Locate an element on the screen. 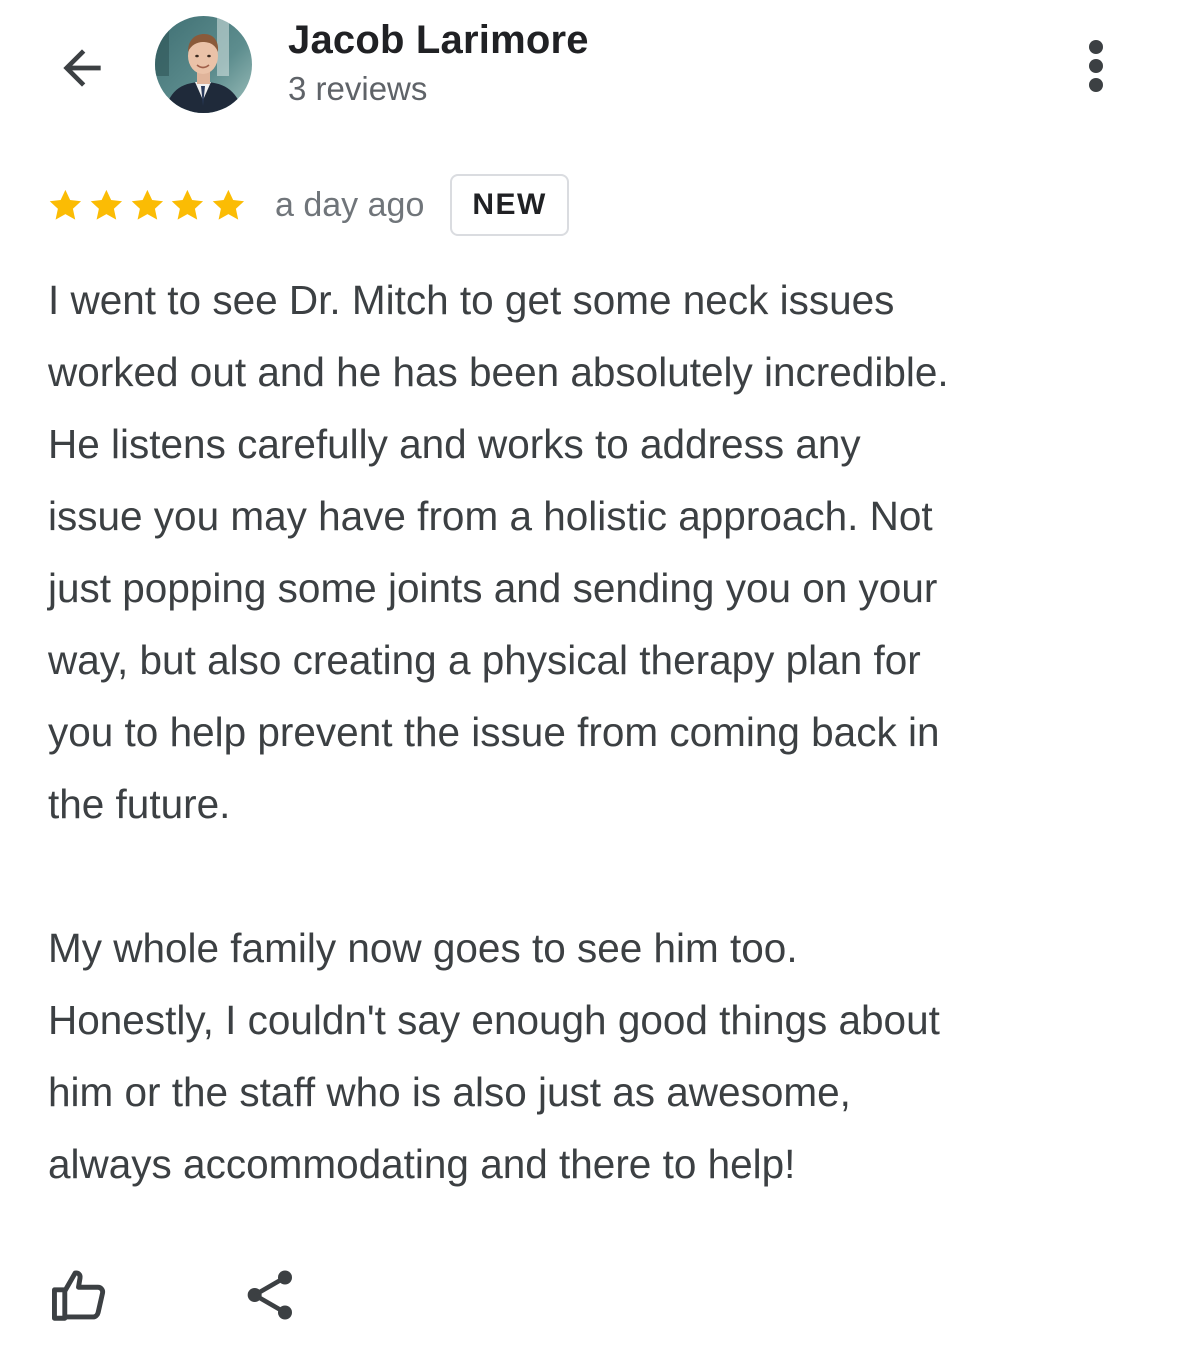  like-button is located at coordinates (83, 1295).